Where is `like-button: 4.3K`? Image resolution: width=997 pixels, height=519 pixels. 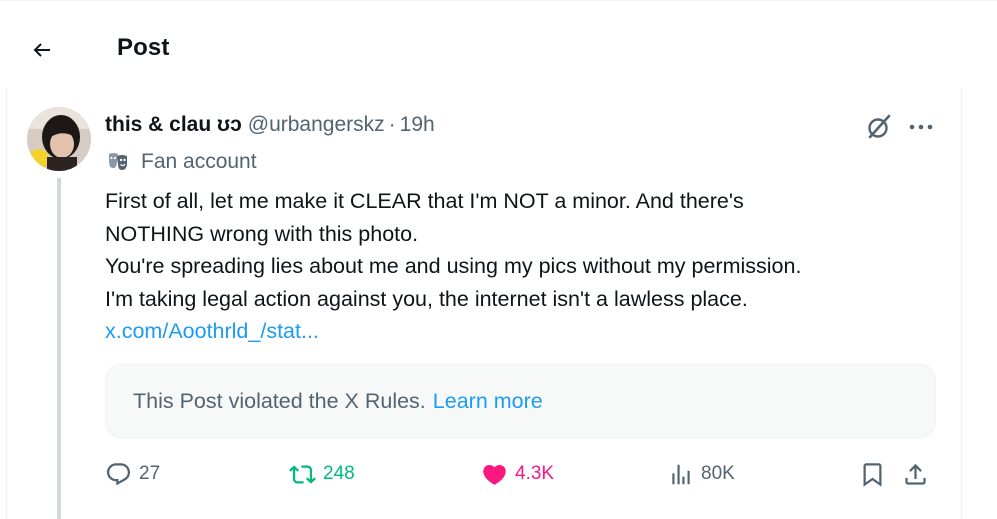 like-button: 4.3K is located at coordinates (517, 474).